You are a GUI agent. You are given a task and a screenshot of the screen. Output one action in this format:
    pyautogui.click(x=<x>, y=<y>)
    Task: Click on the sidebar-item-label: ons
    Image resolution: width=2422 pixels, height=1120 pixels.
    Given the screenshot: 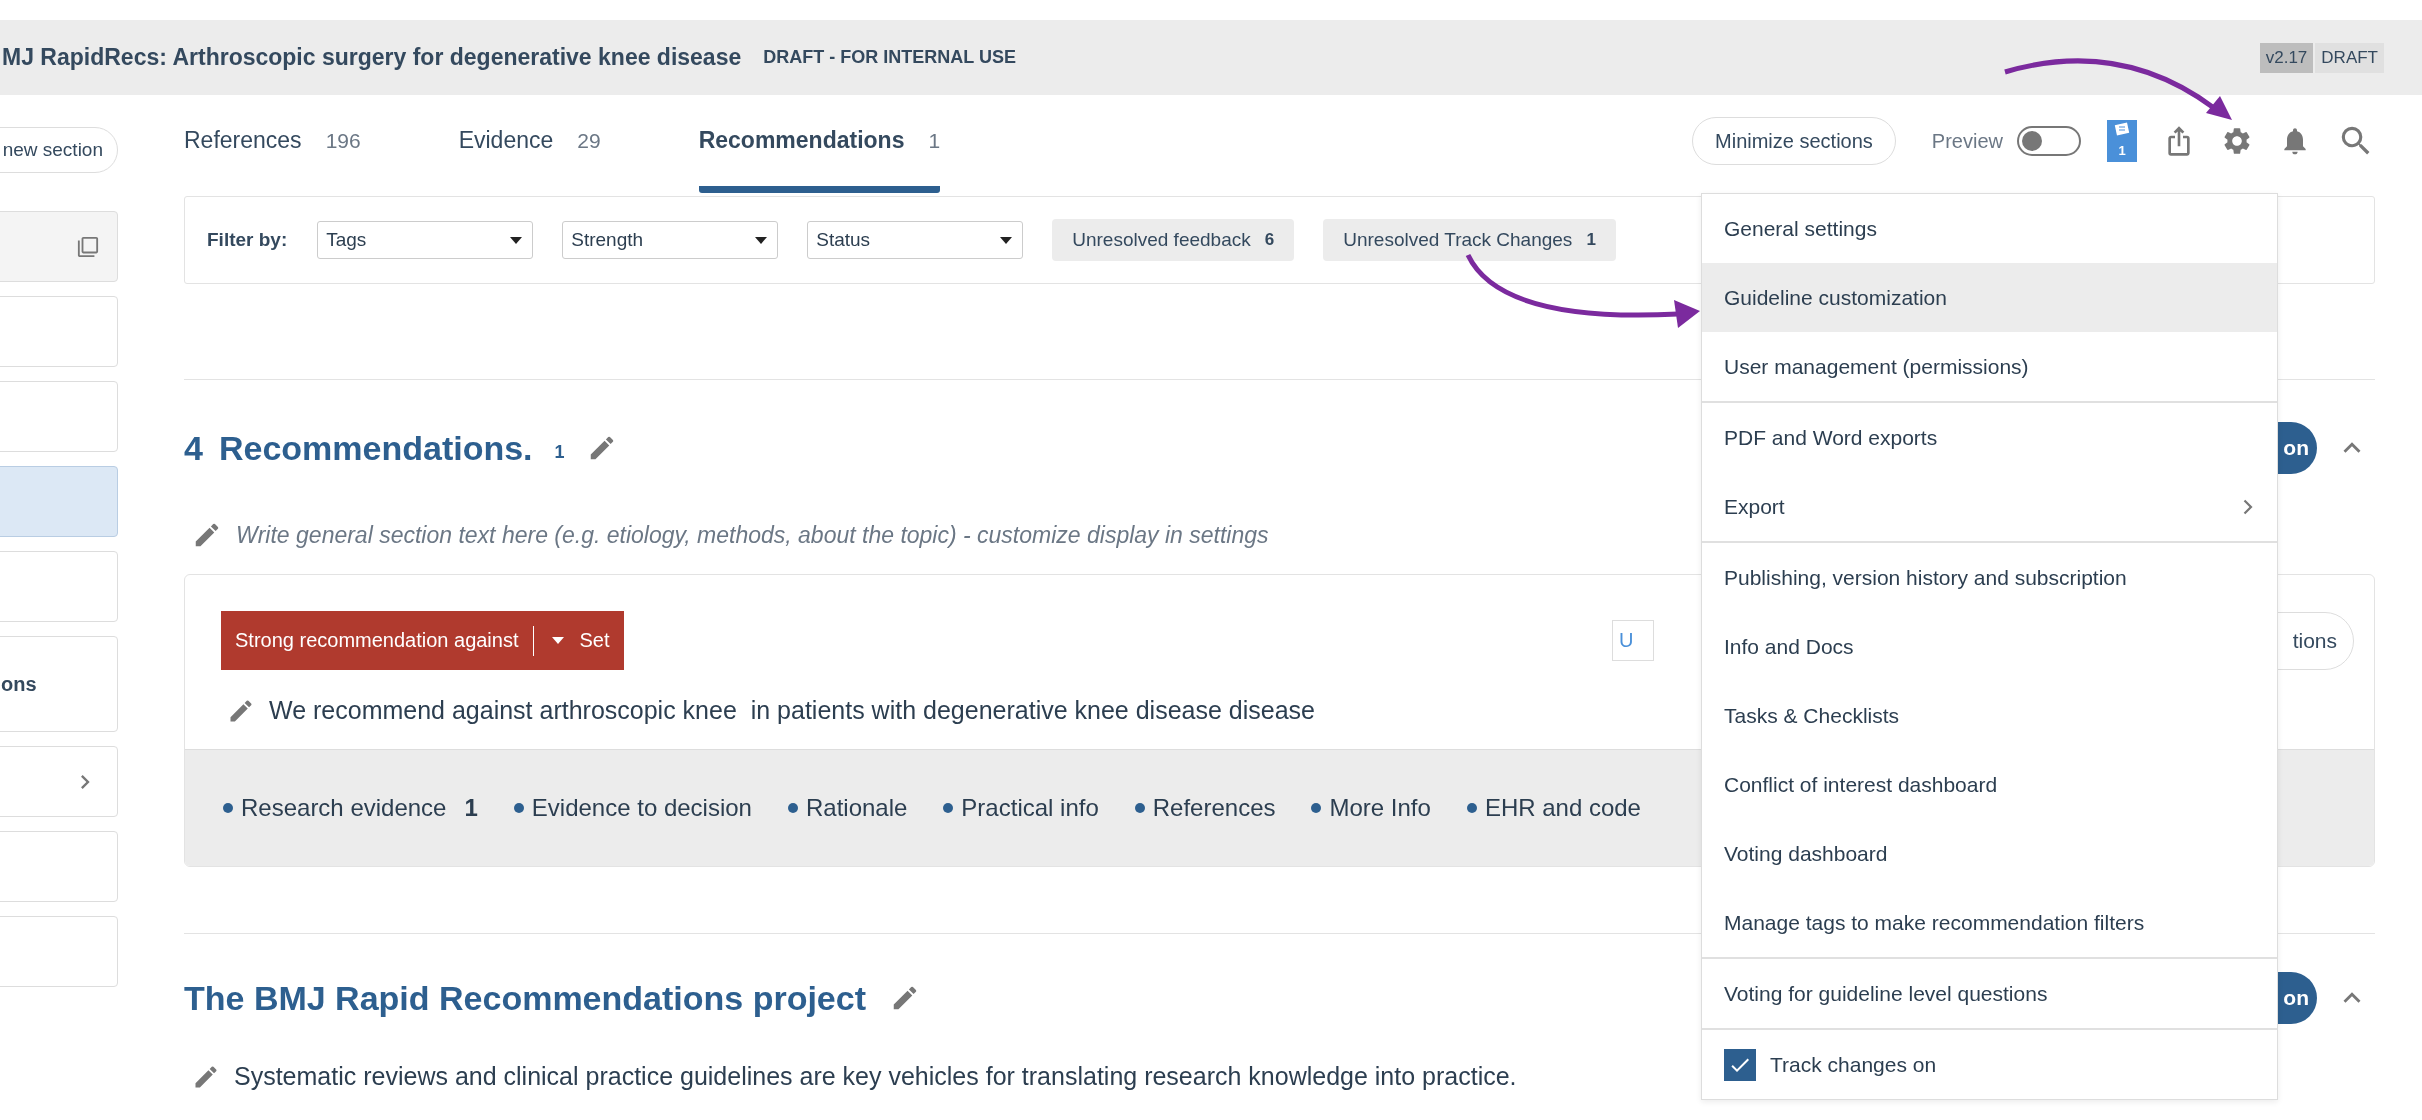 What is the action you would take?
    pyautogui.click(x=18, y=684)
    